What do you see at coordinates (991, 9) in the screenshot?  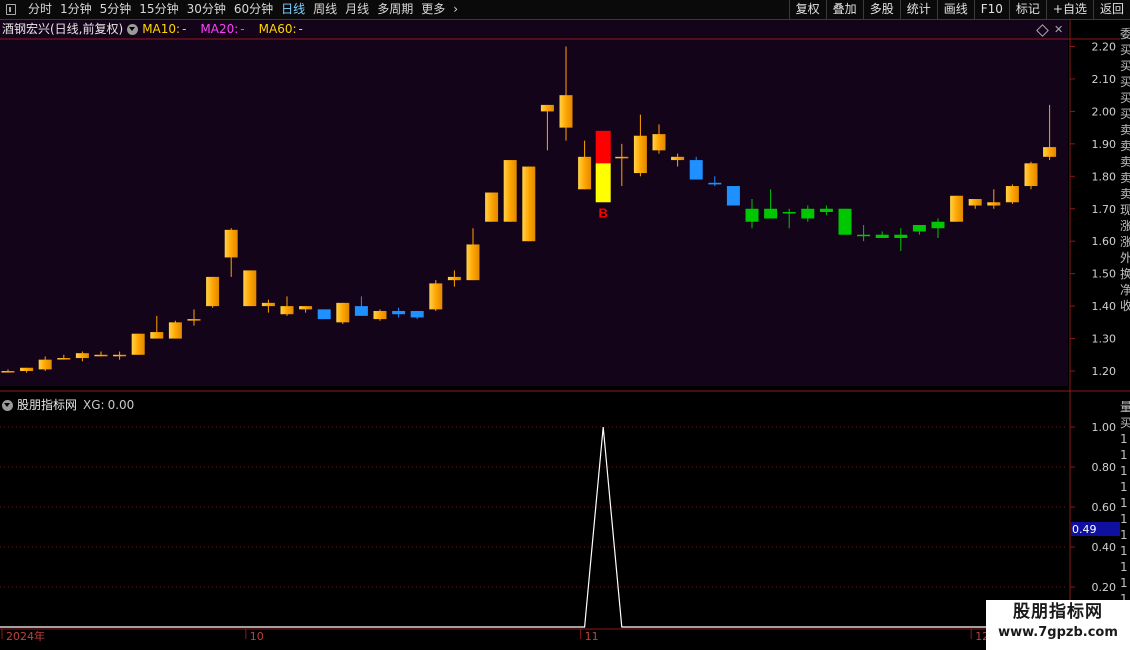 I see `f10-button: F10` at bounding box center [991, 9].